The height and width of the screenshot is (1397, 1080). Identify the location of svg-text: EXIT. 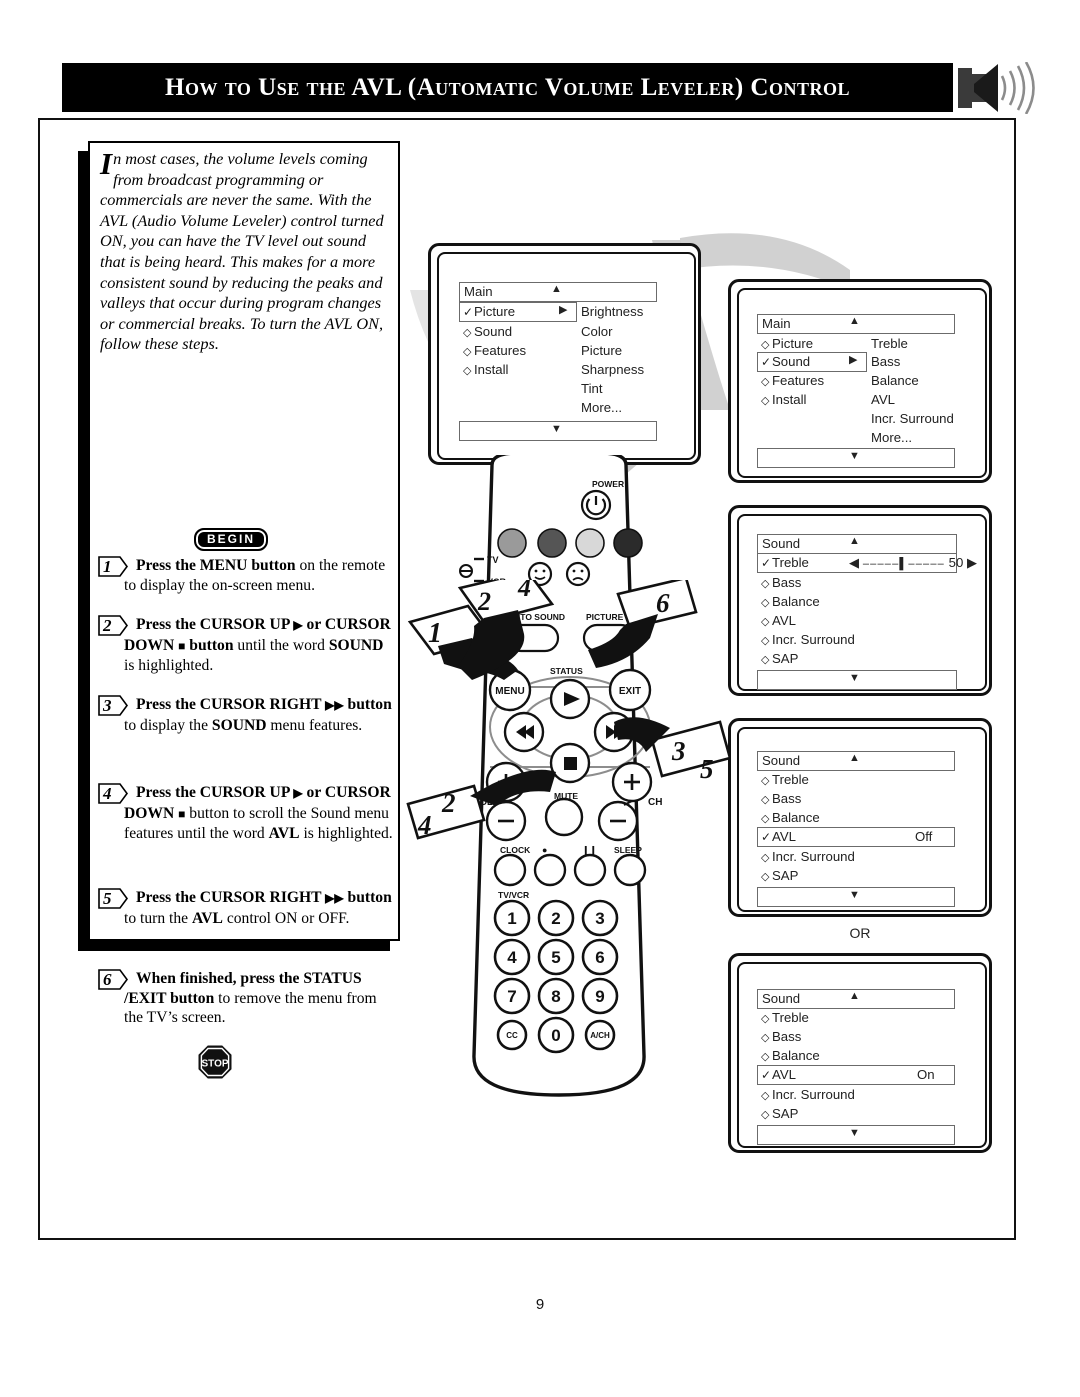
(630, 691).